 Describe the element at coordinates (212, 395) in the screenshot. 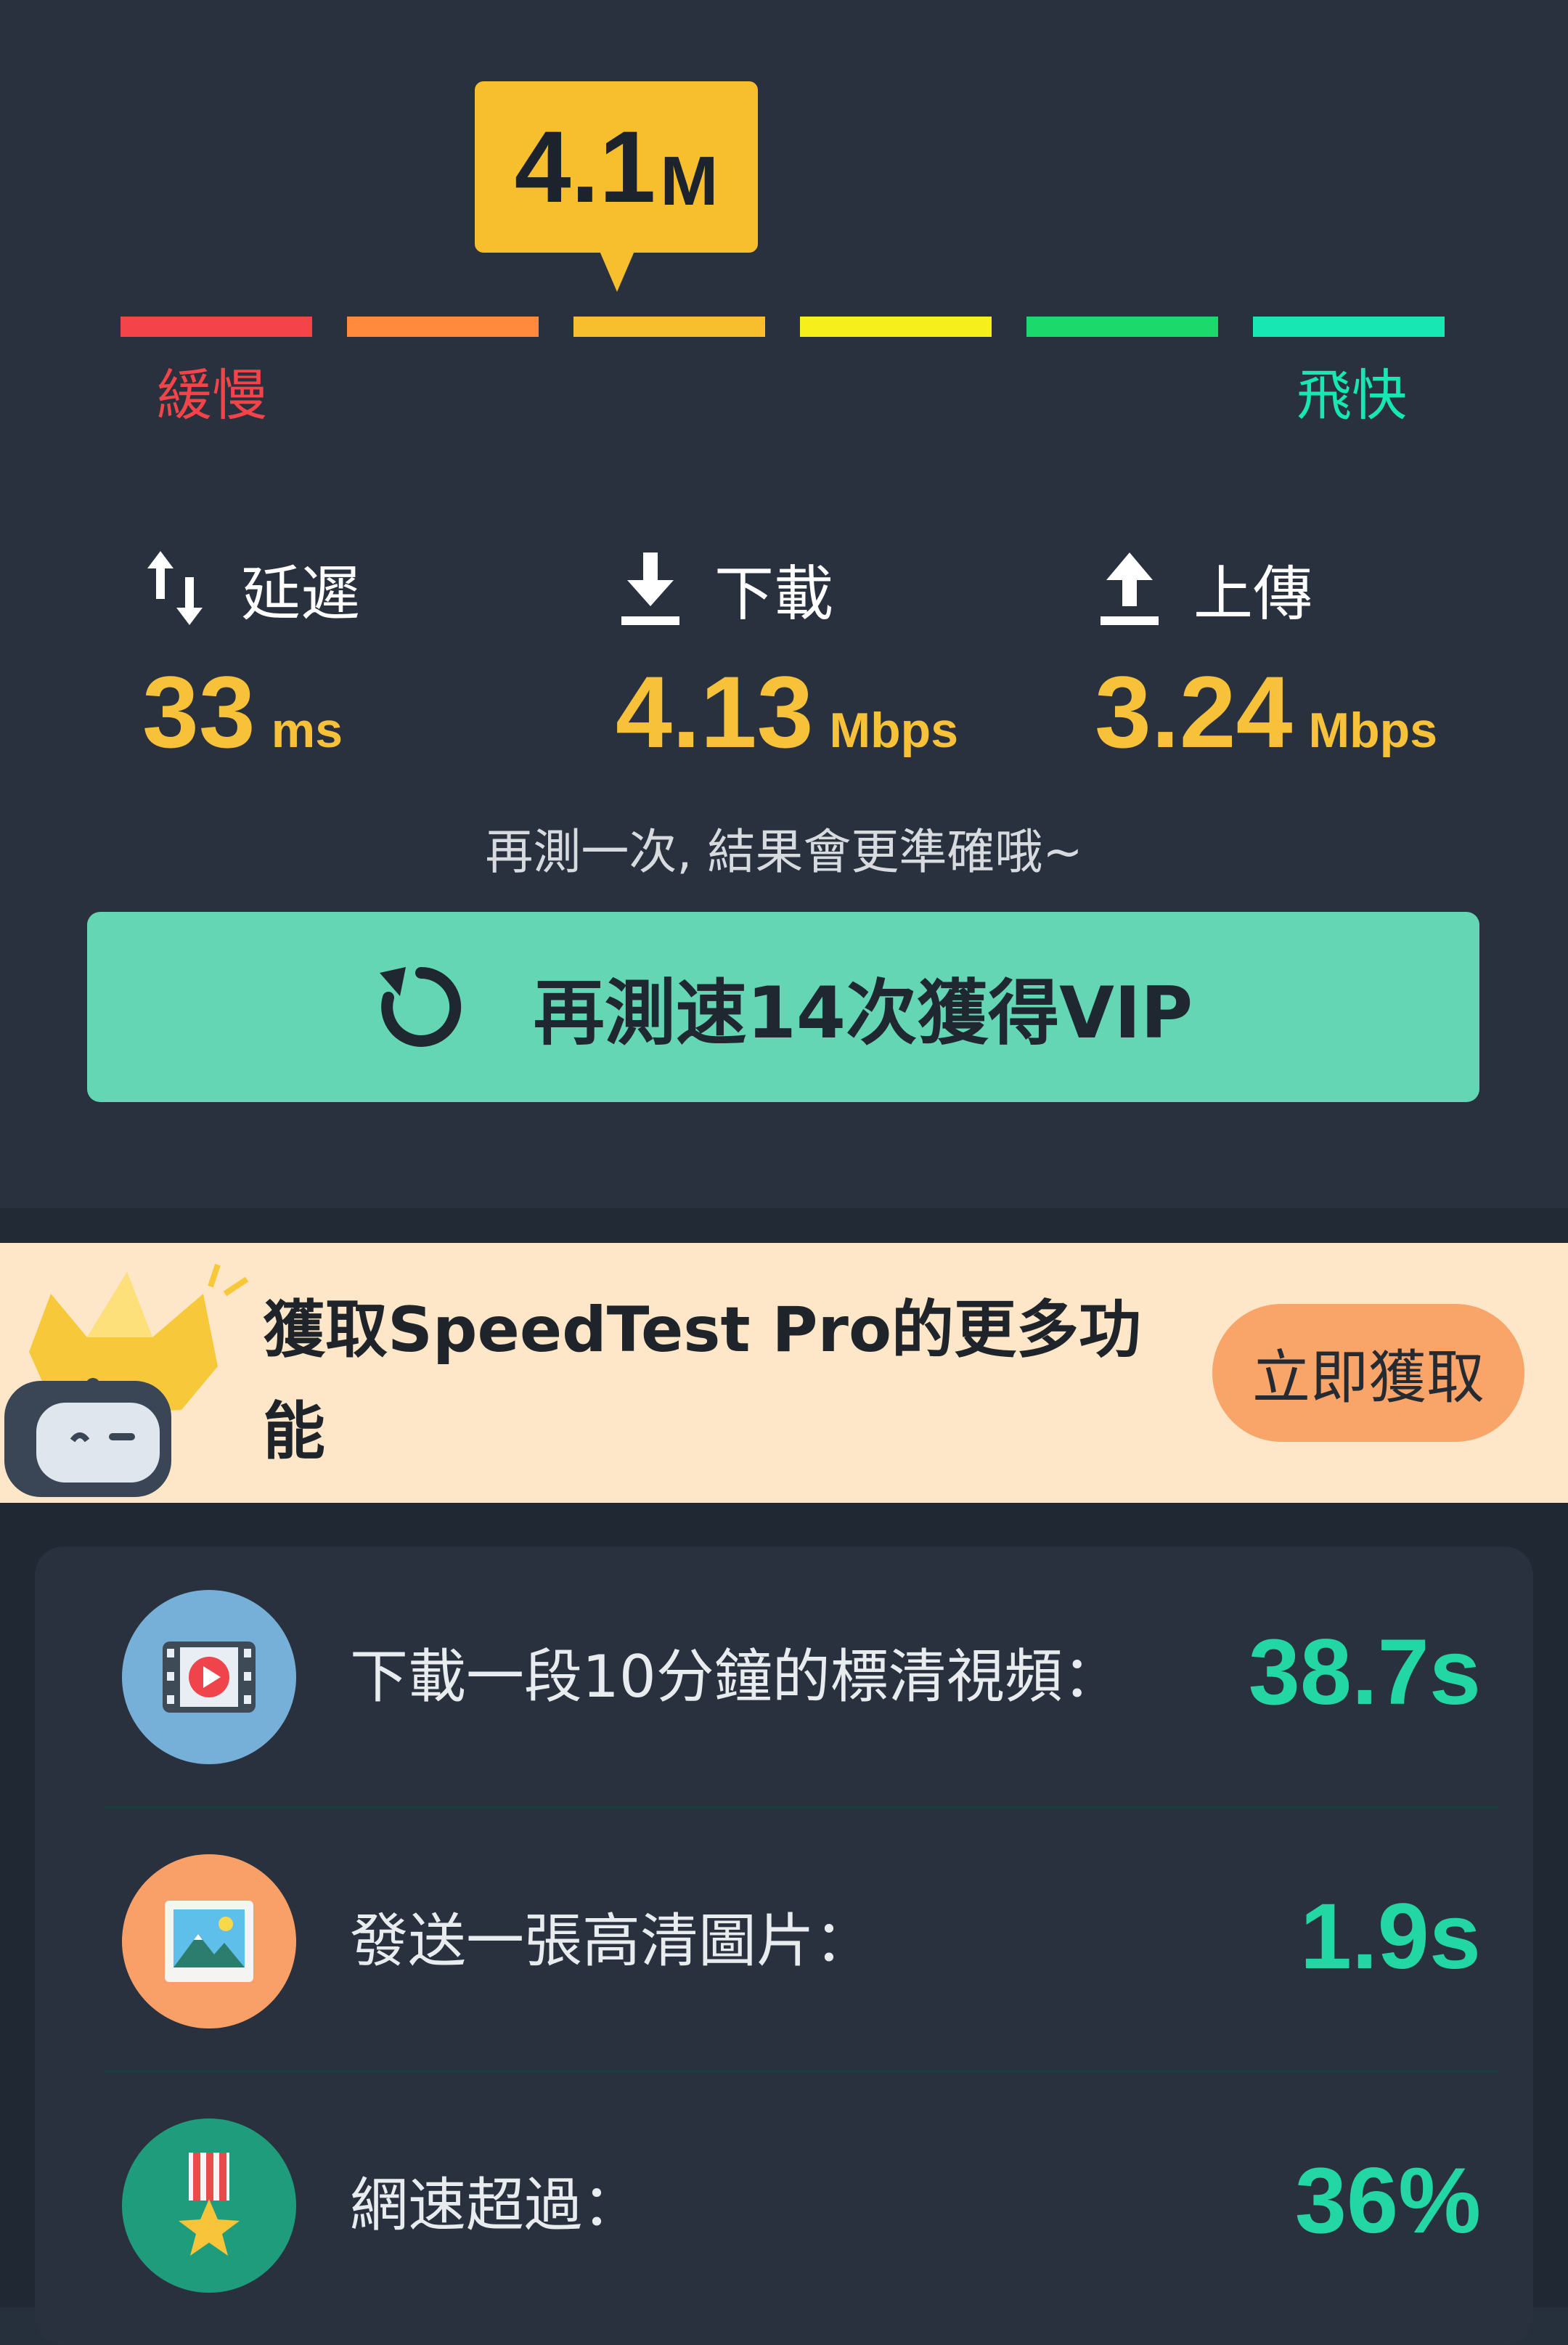

I see `slow-label: 緩慢` at that location.